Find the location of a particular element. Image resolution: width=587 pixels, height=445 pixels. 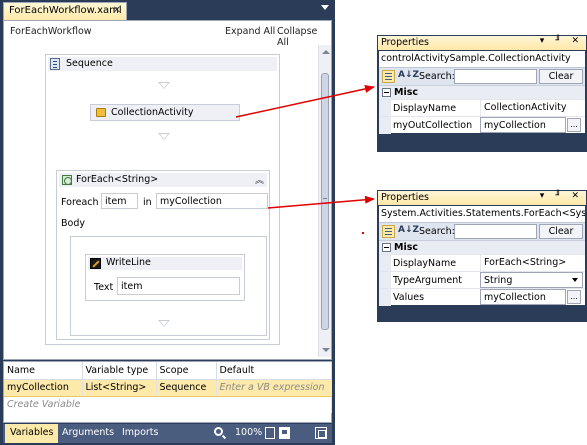

expand-all-button: Expand All is located at coordinates (250, 31).